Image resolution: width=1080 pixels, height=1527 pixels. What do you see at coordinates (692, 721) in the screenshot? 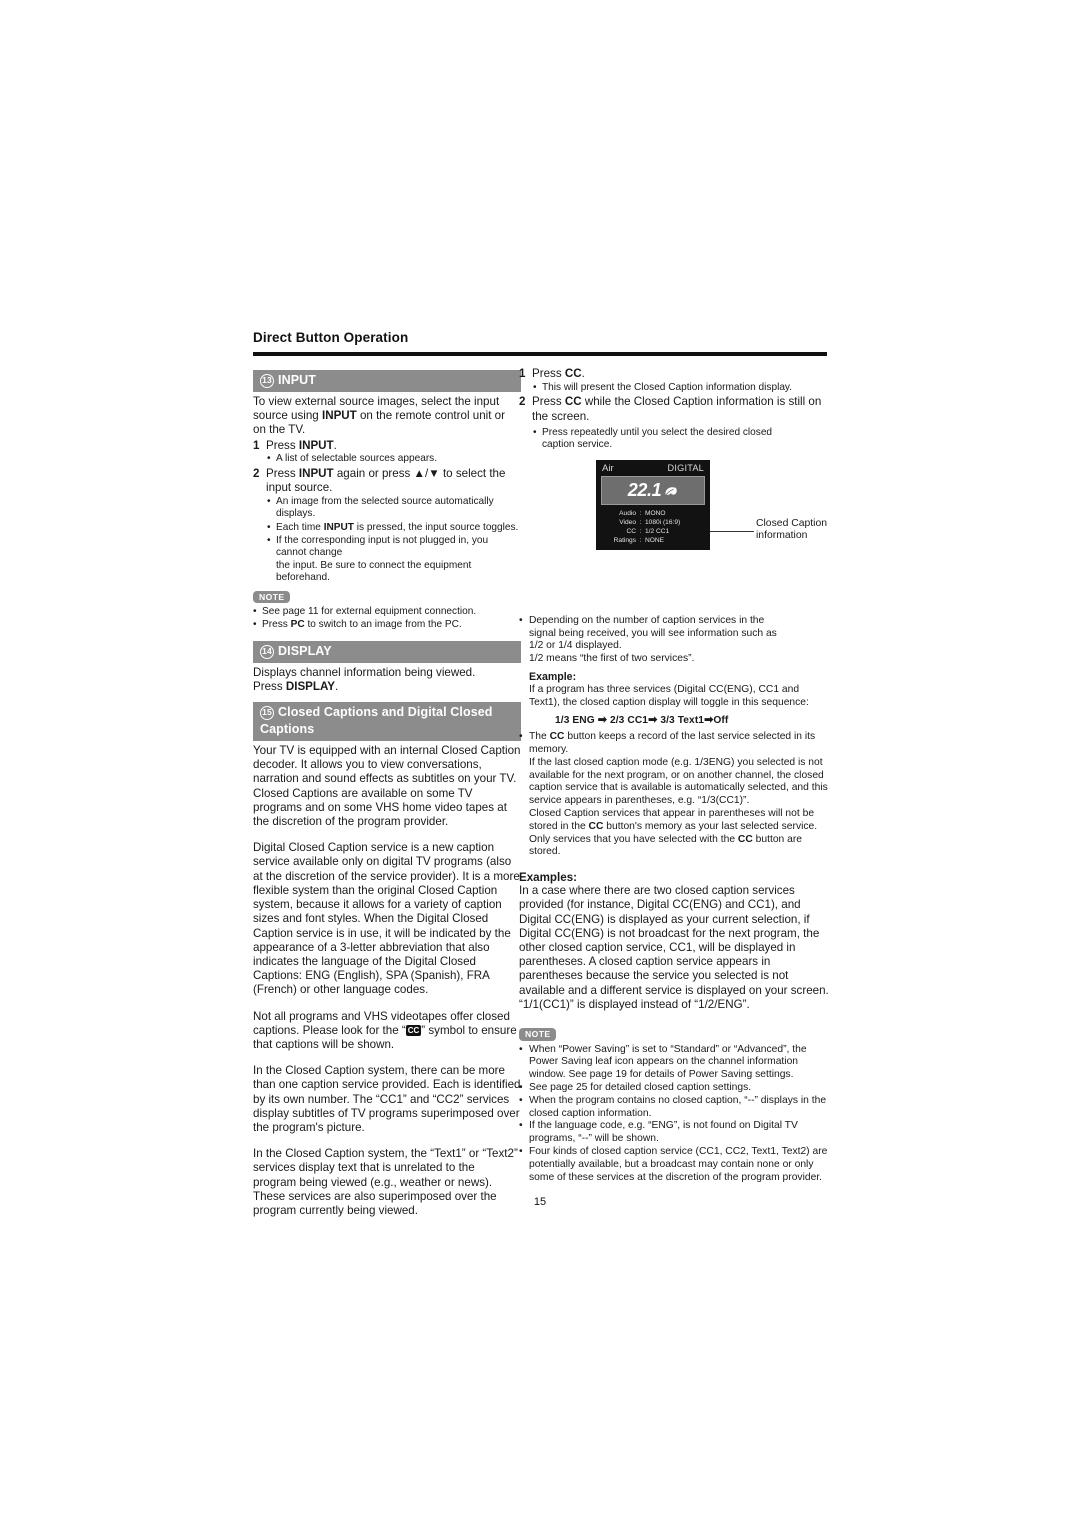
I see `caption-toggle-sequence: 1/3 ENG ➡ 2/3 CC1➡ 3/3 Text1➡Off` at bounding box center [692, 721].